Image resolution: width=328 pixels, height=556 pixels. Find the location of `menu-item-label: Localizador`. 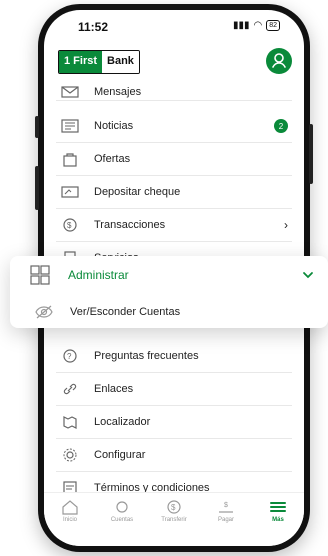

menu-item-label: Localizador is located at coordinates (122, 422).